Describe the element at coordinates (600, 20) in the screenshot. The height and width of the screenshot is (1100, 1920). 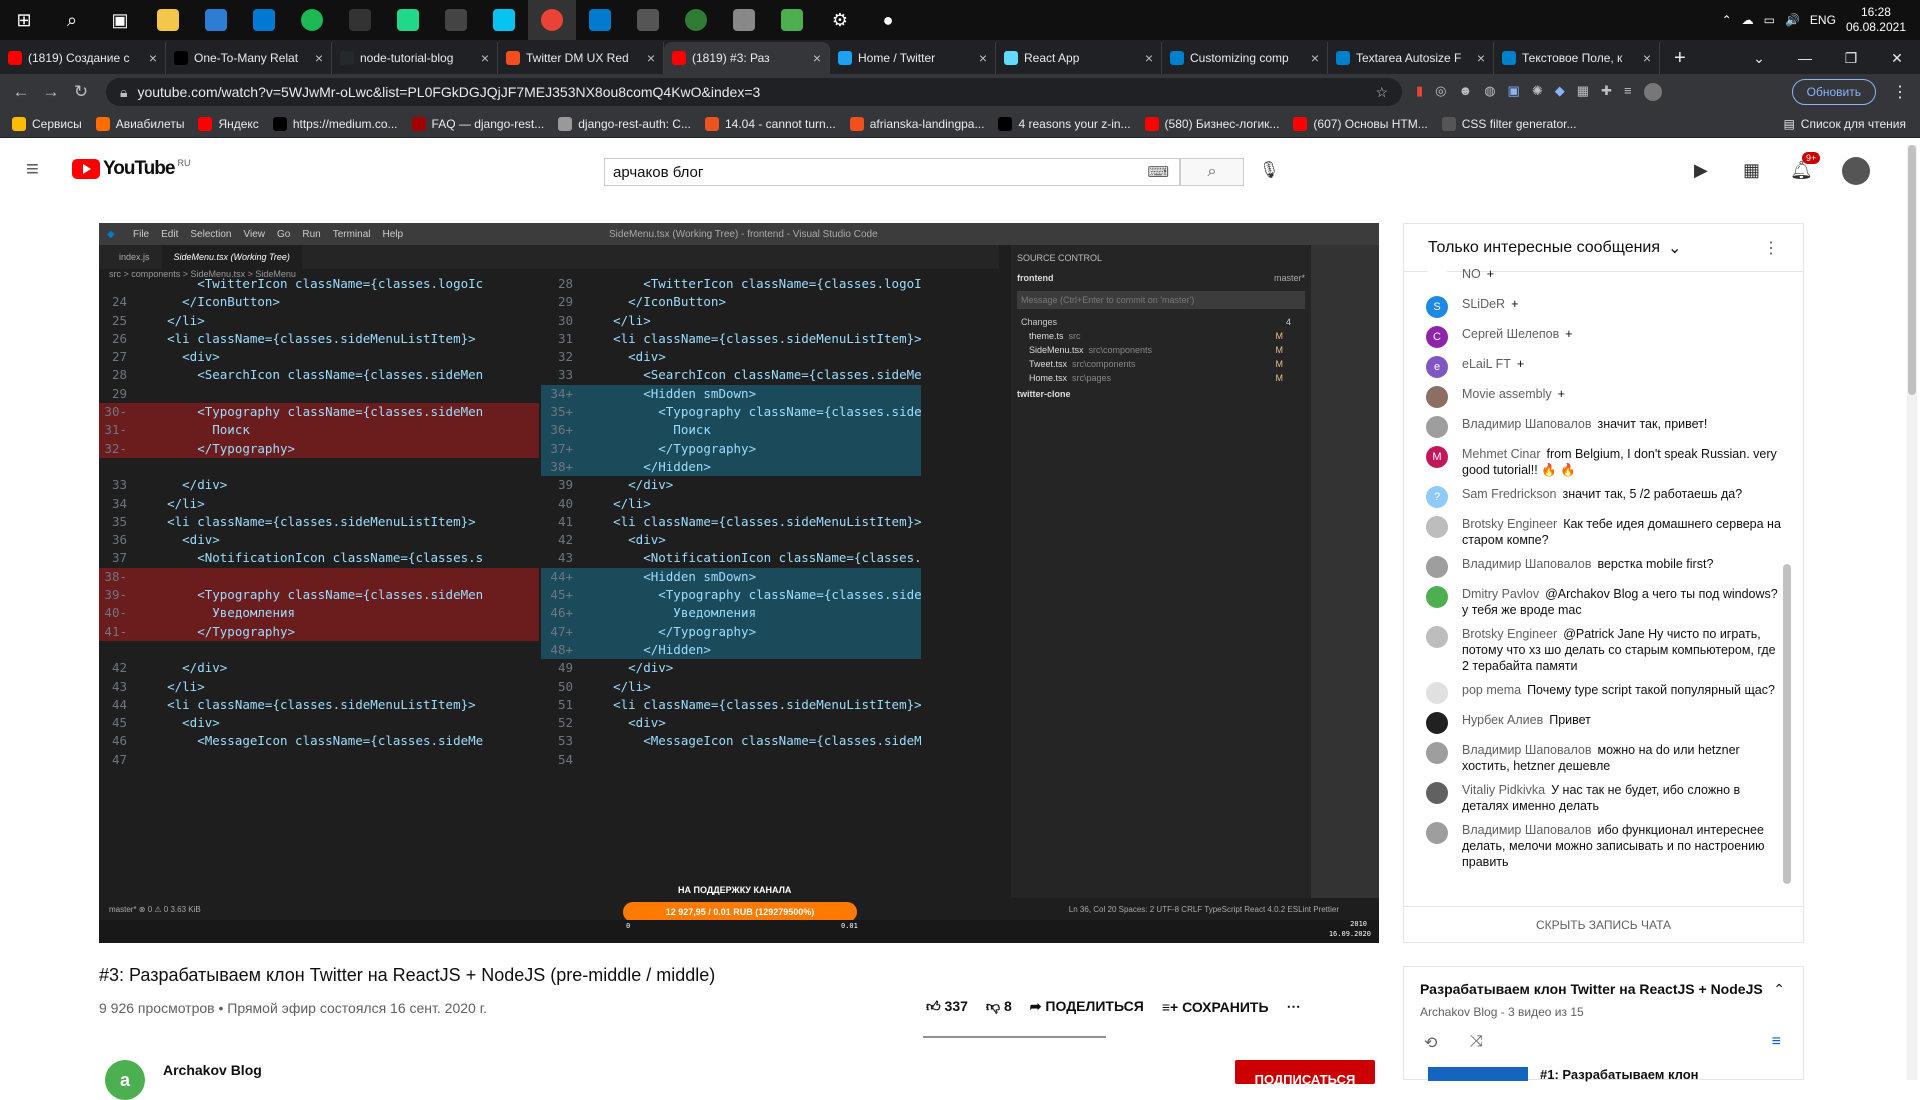
I see `vscode-icon` at that location.